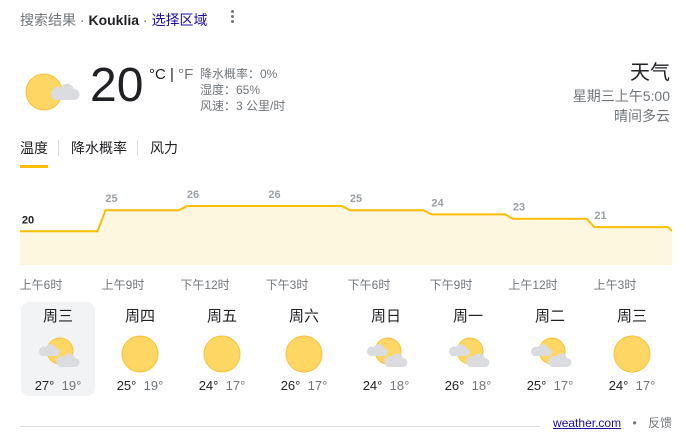  I want to click on temperature-value-label: 21, so click(600, 216).